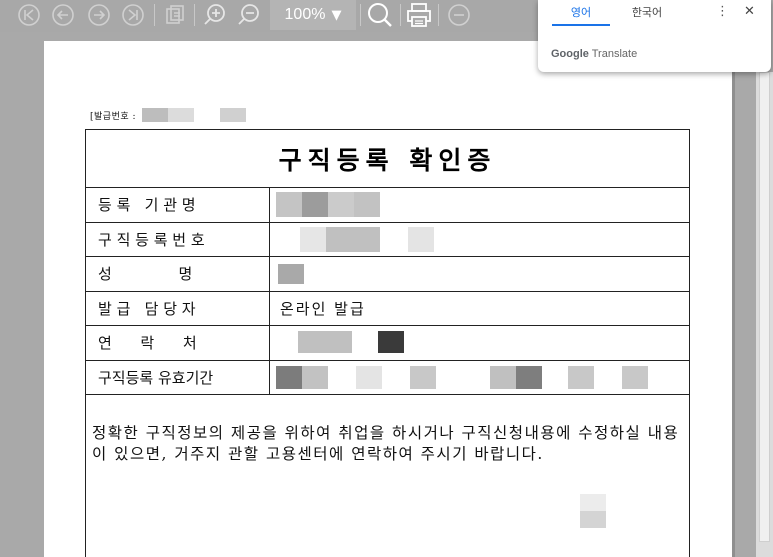 The width and height of the screenshot is (773, 557). Describe the element at coordinates (133, 15) in the screenshot. I see `last-page-icon` at that location.